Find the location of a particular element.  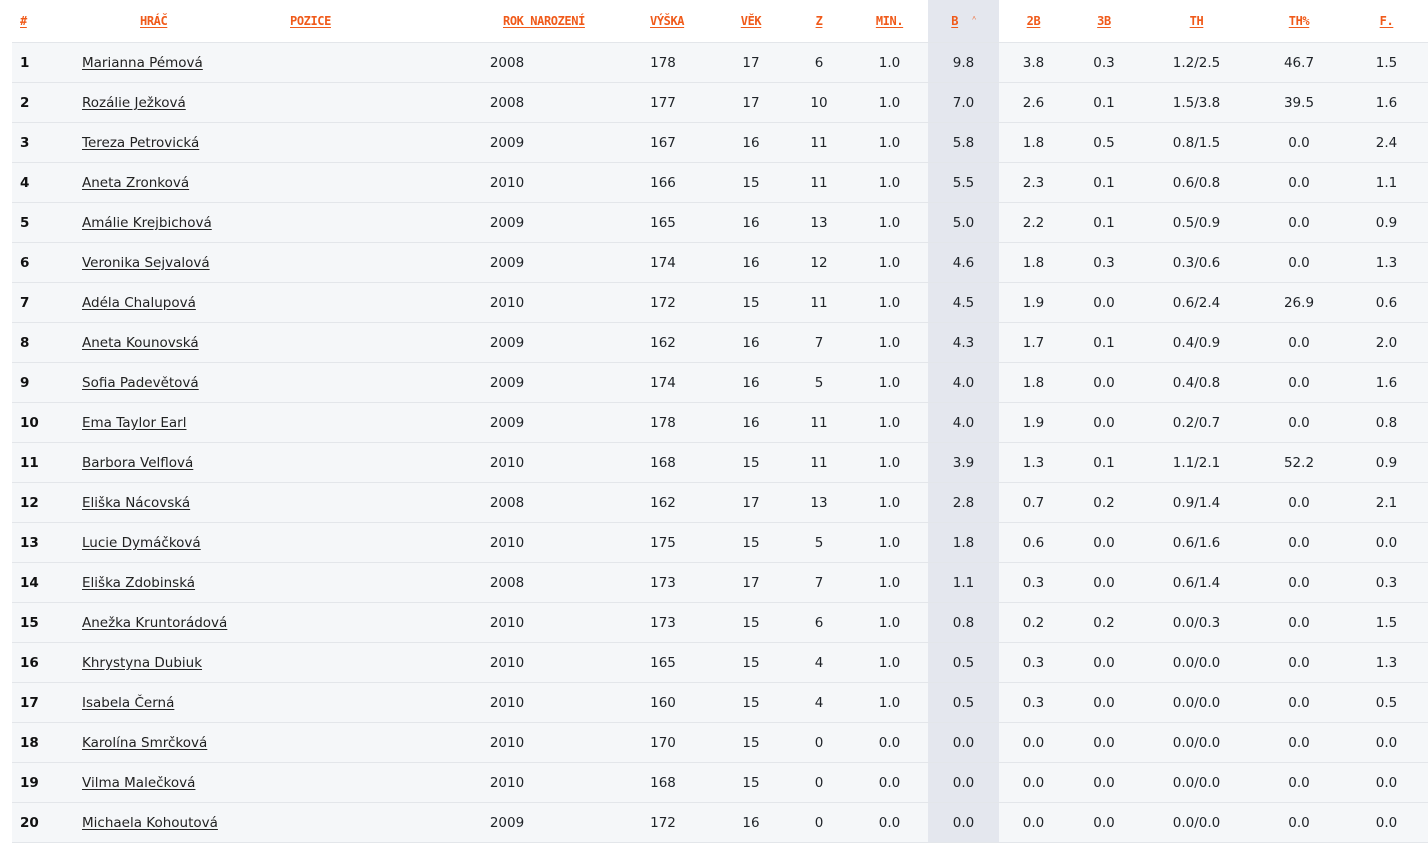

player-link: Eliška Nácovská is located at coordinates (136, 503).